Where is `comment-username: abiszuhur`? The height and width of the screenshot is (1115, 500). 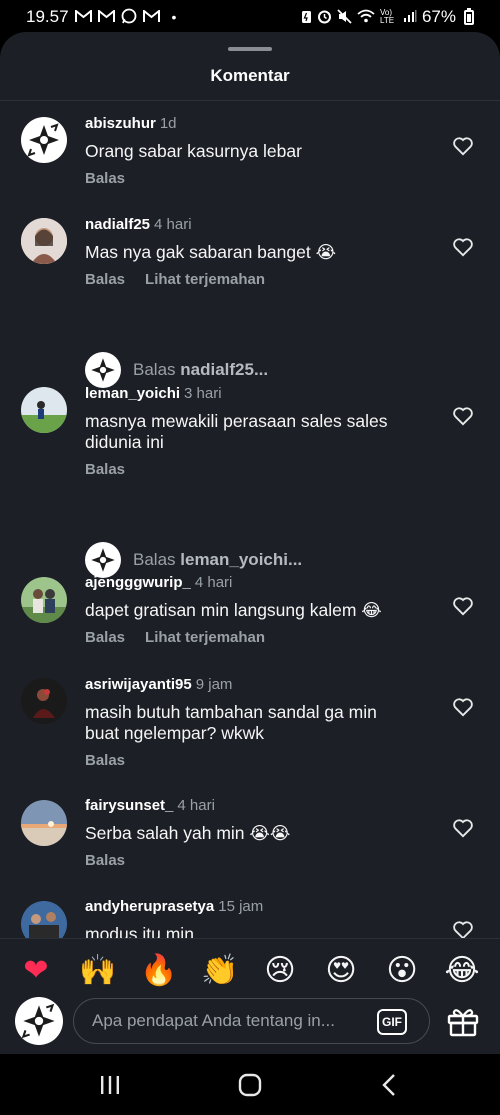
comment-username: abiszuhur is located at coordinates (120, 123).